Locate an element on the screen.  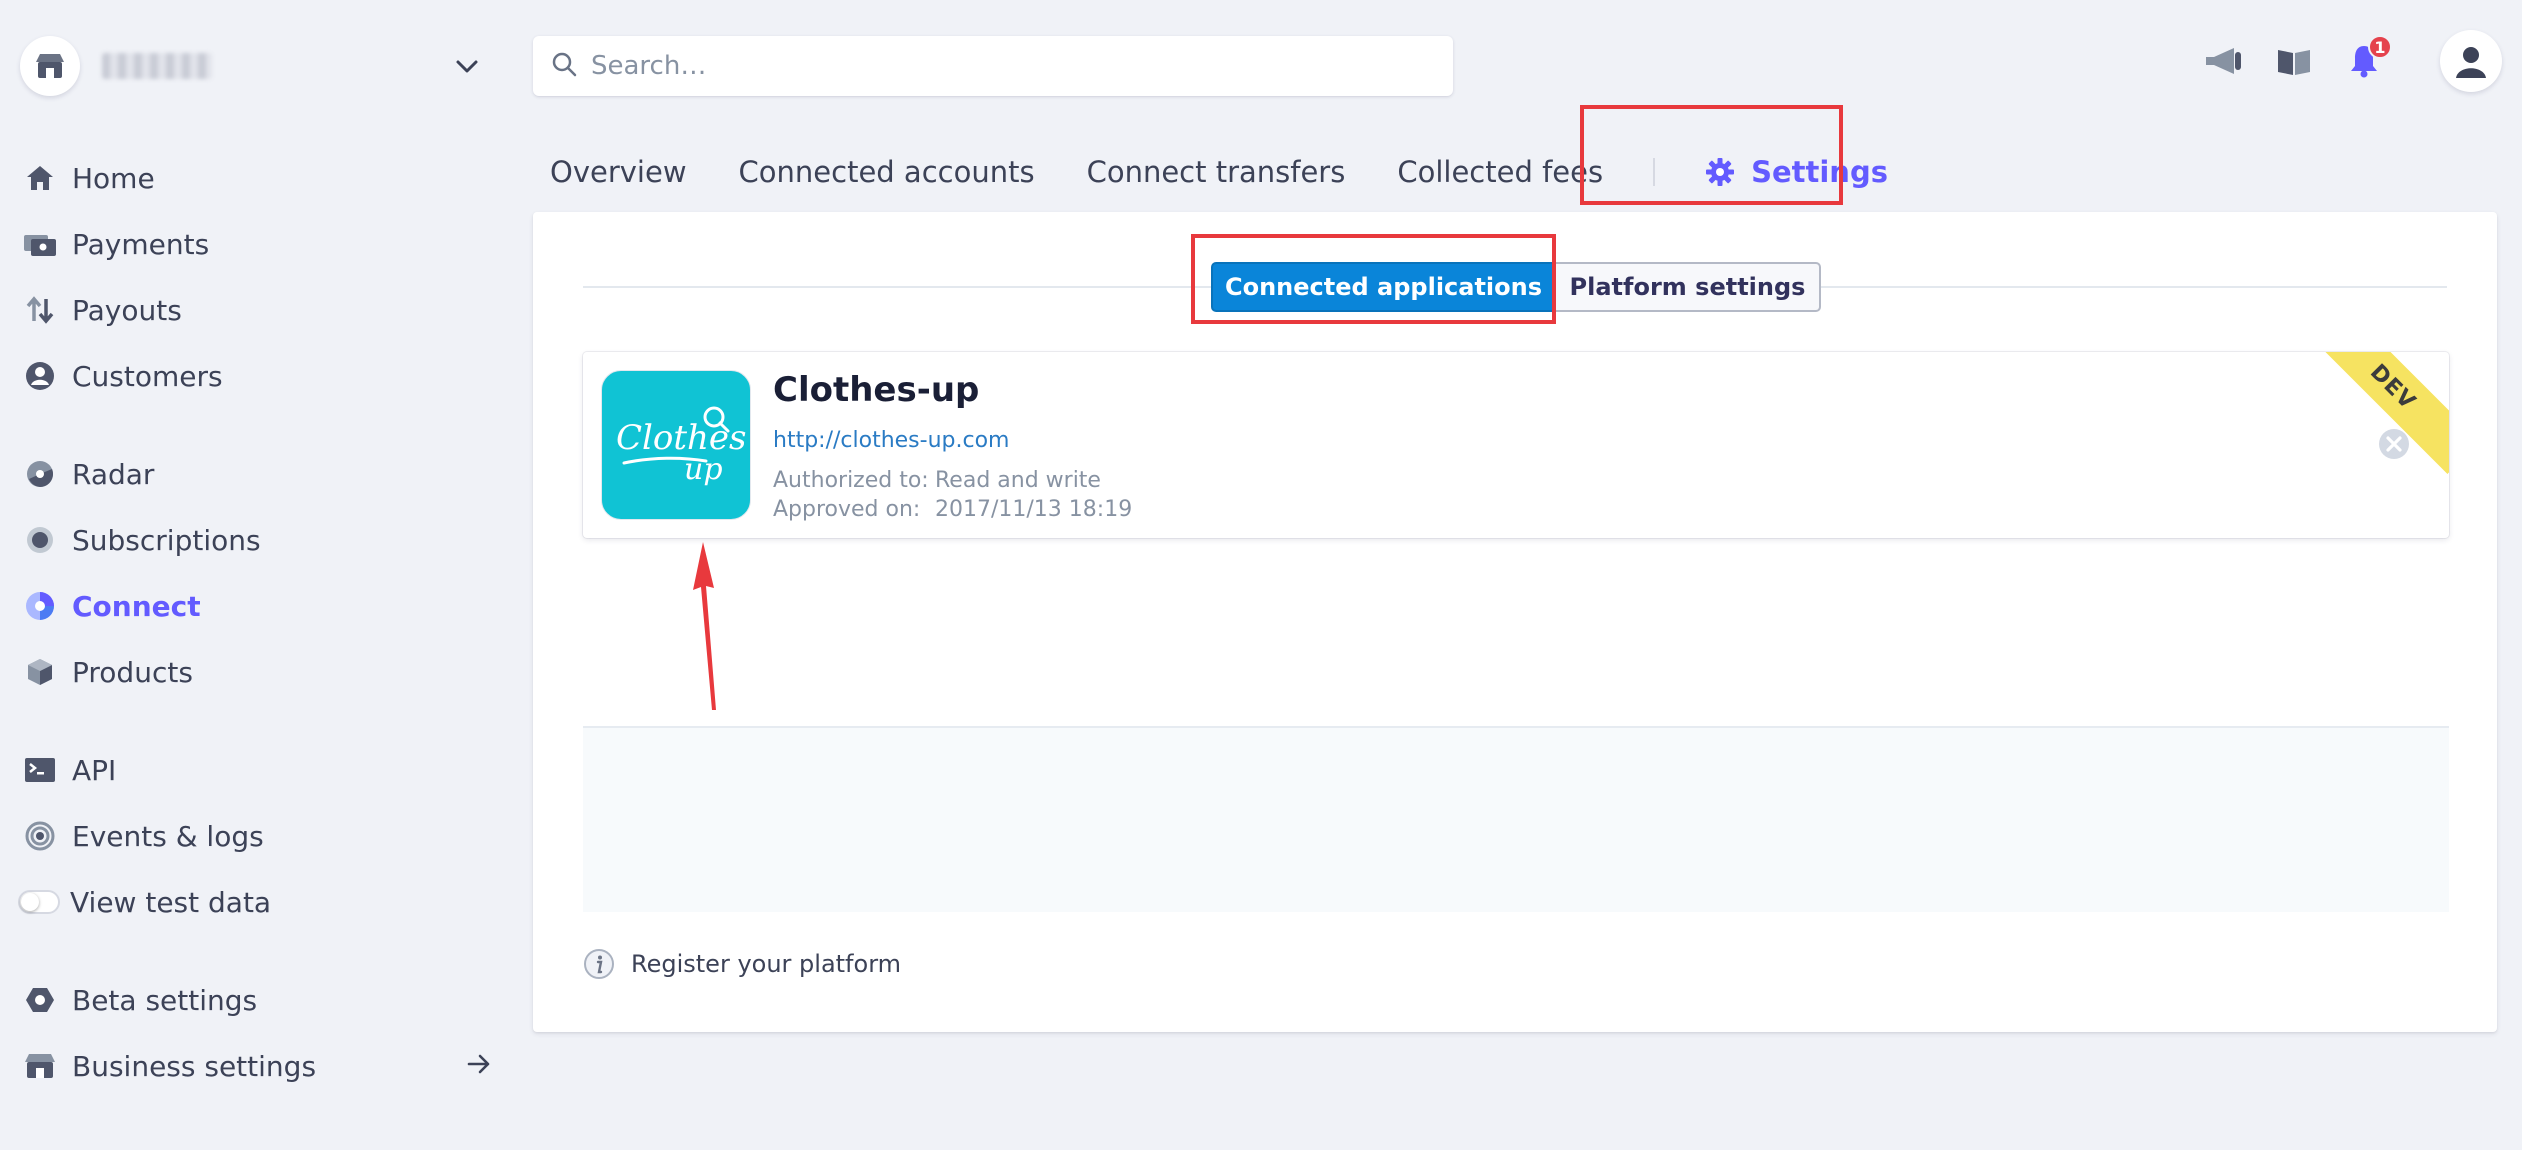
sidebar-item-payouts: Payouts is located at coordinates (257, 310).